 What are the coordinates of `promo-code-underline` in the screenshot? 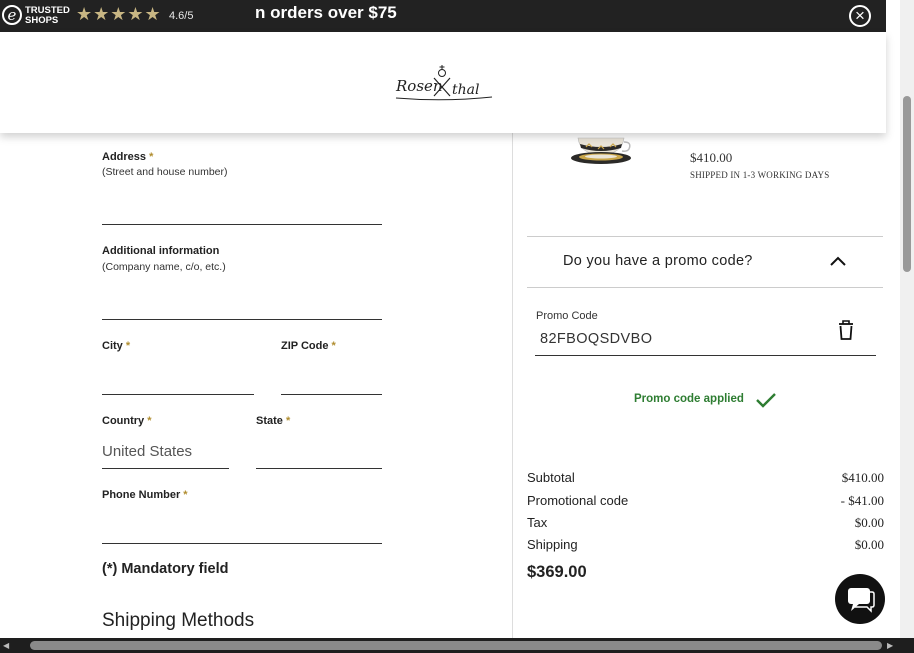 It's located at (705, 355).